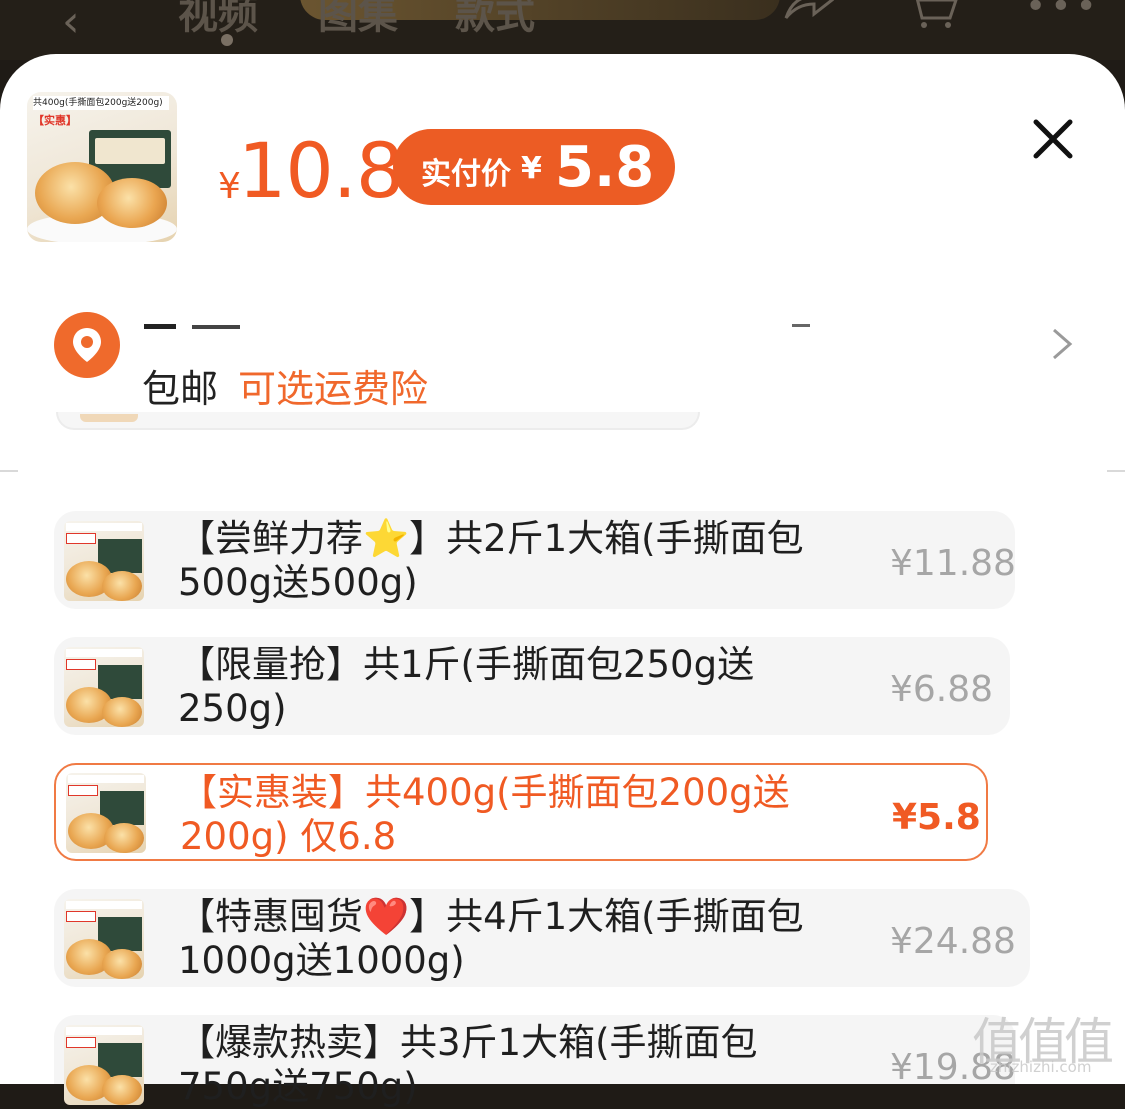  Describe the element at coordinates (1046, 1042) in the screenshot. I see `watermark-logo: 值值值 zhizhizhi.com` at that location.